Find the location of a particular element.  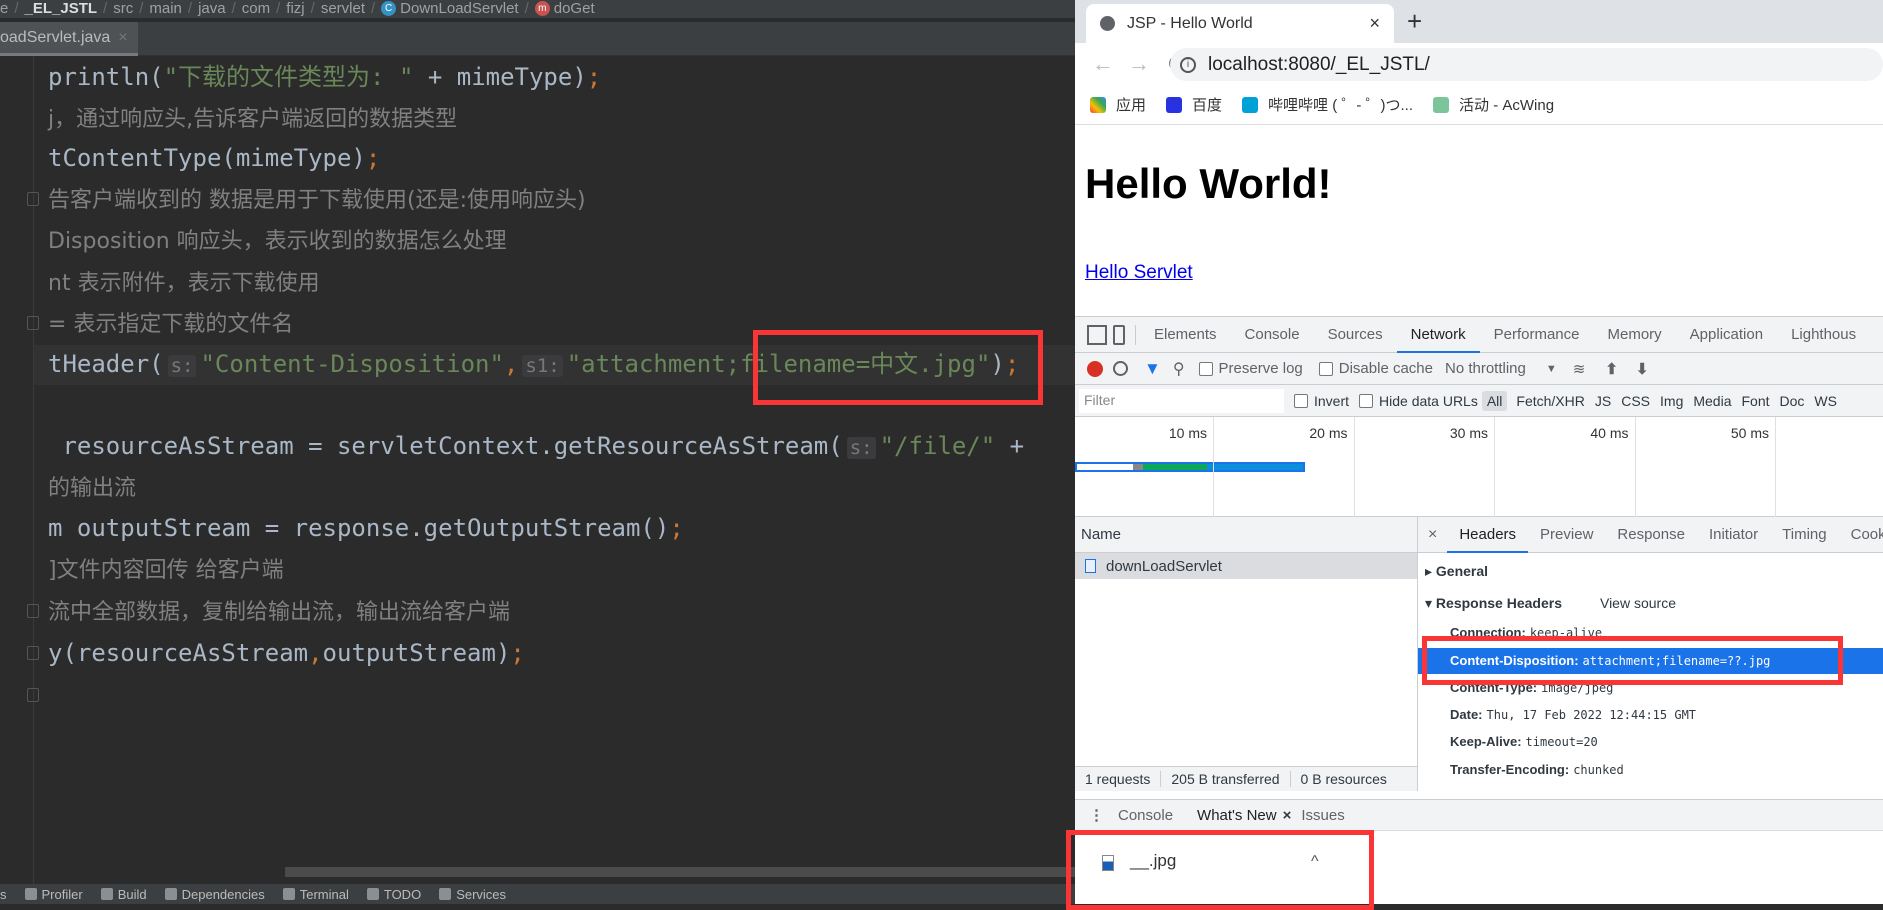

toolwindow-s: s is located at coordinates (3, 894).